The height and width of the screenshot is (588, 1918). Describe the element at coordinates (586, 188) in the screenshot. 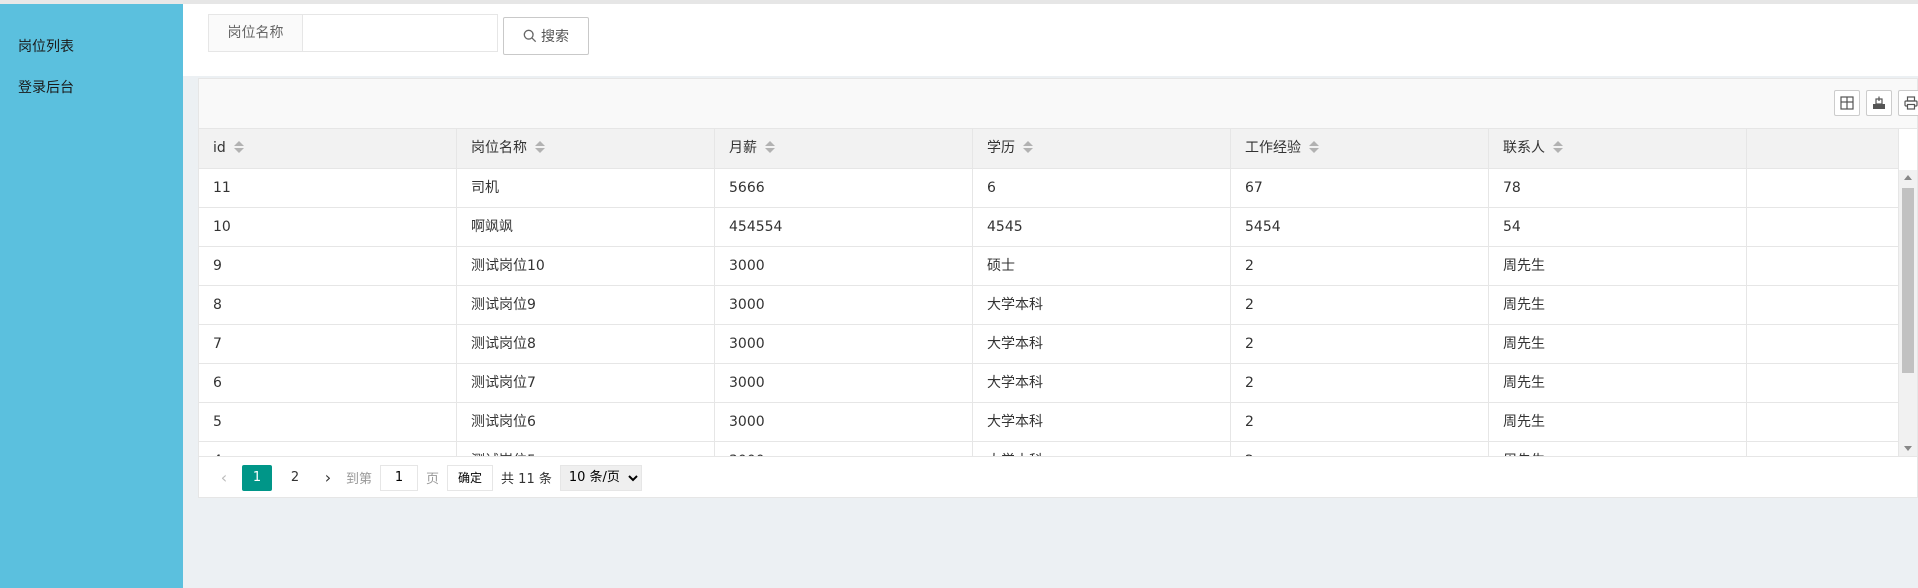

I see `cell-job-name: 司机` at that location.